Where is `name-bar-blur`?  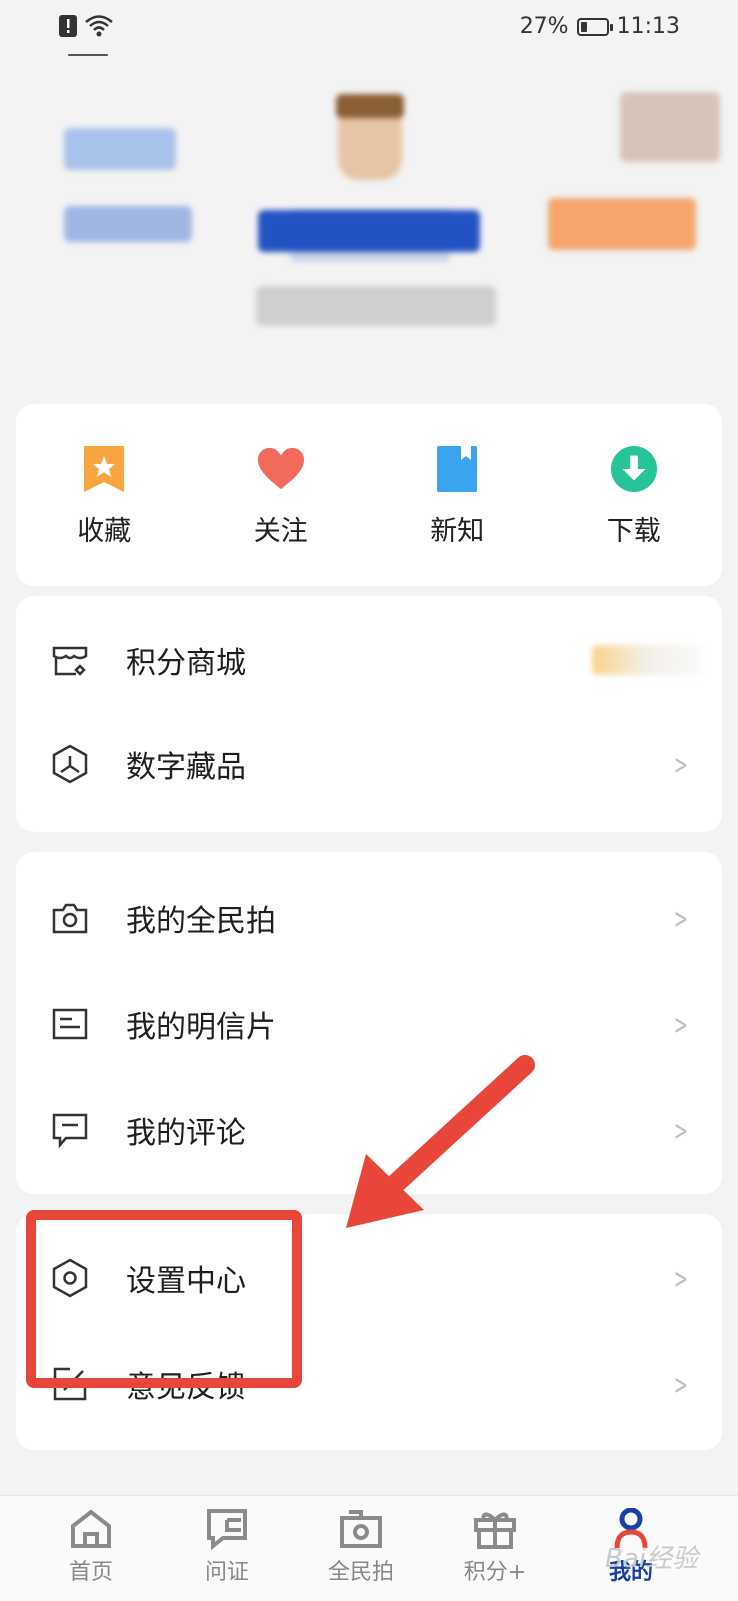 name-bar-blur is located at coordinates (369, 231).